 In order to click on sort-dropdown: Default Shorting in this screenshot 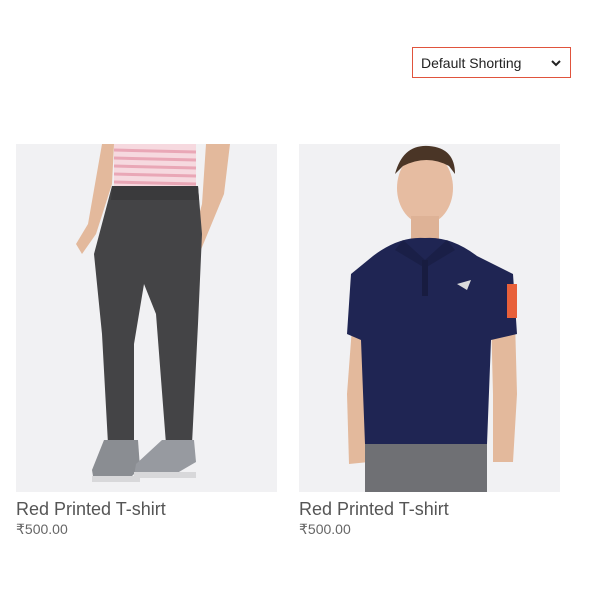, I will do `click(491, 62)`.